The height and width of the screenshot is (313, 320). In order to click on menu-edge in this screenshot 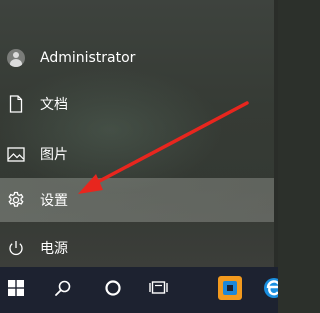, I will do `click(276, 133)`.